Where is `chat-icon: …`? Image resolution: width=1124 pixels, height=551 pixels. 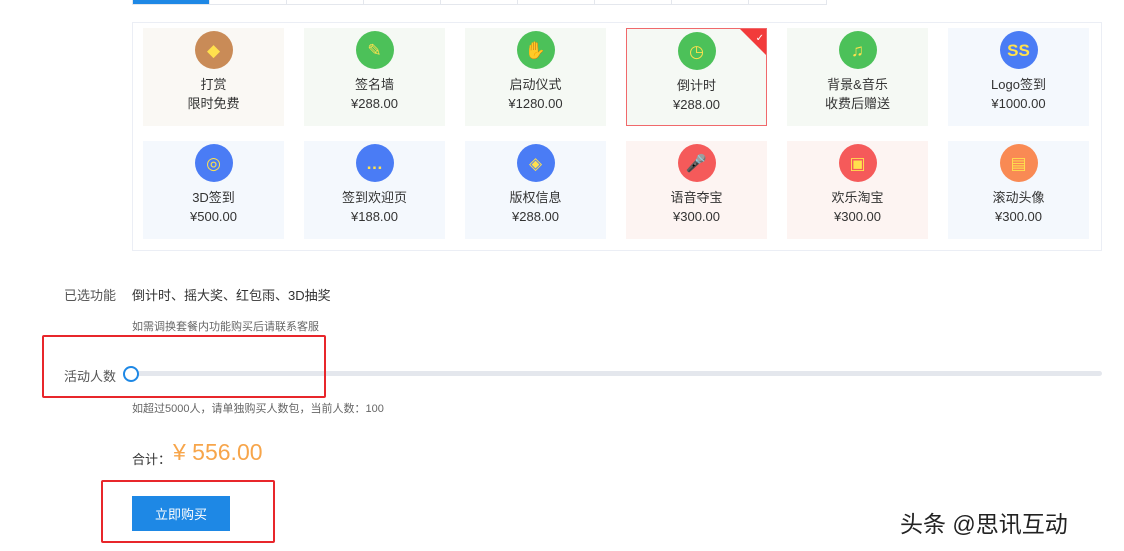 chat-icon: … is located at coordinates (374, 163).